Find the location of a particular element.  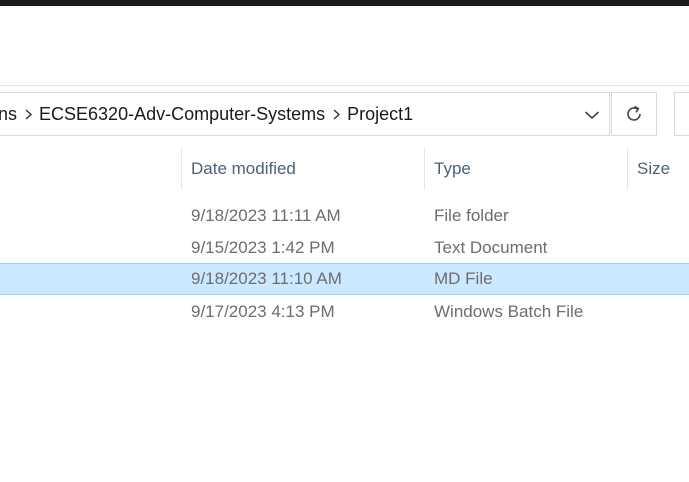

chevron-down-icon is located at coordinates (592, 115).